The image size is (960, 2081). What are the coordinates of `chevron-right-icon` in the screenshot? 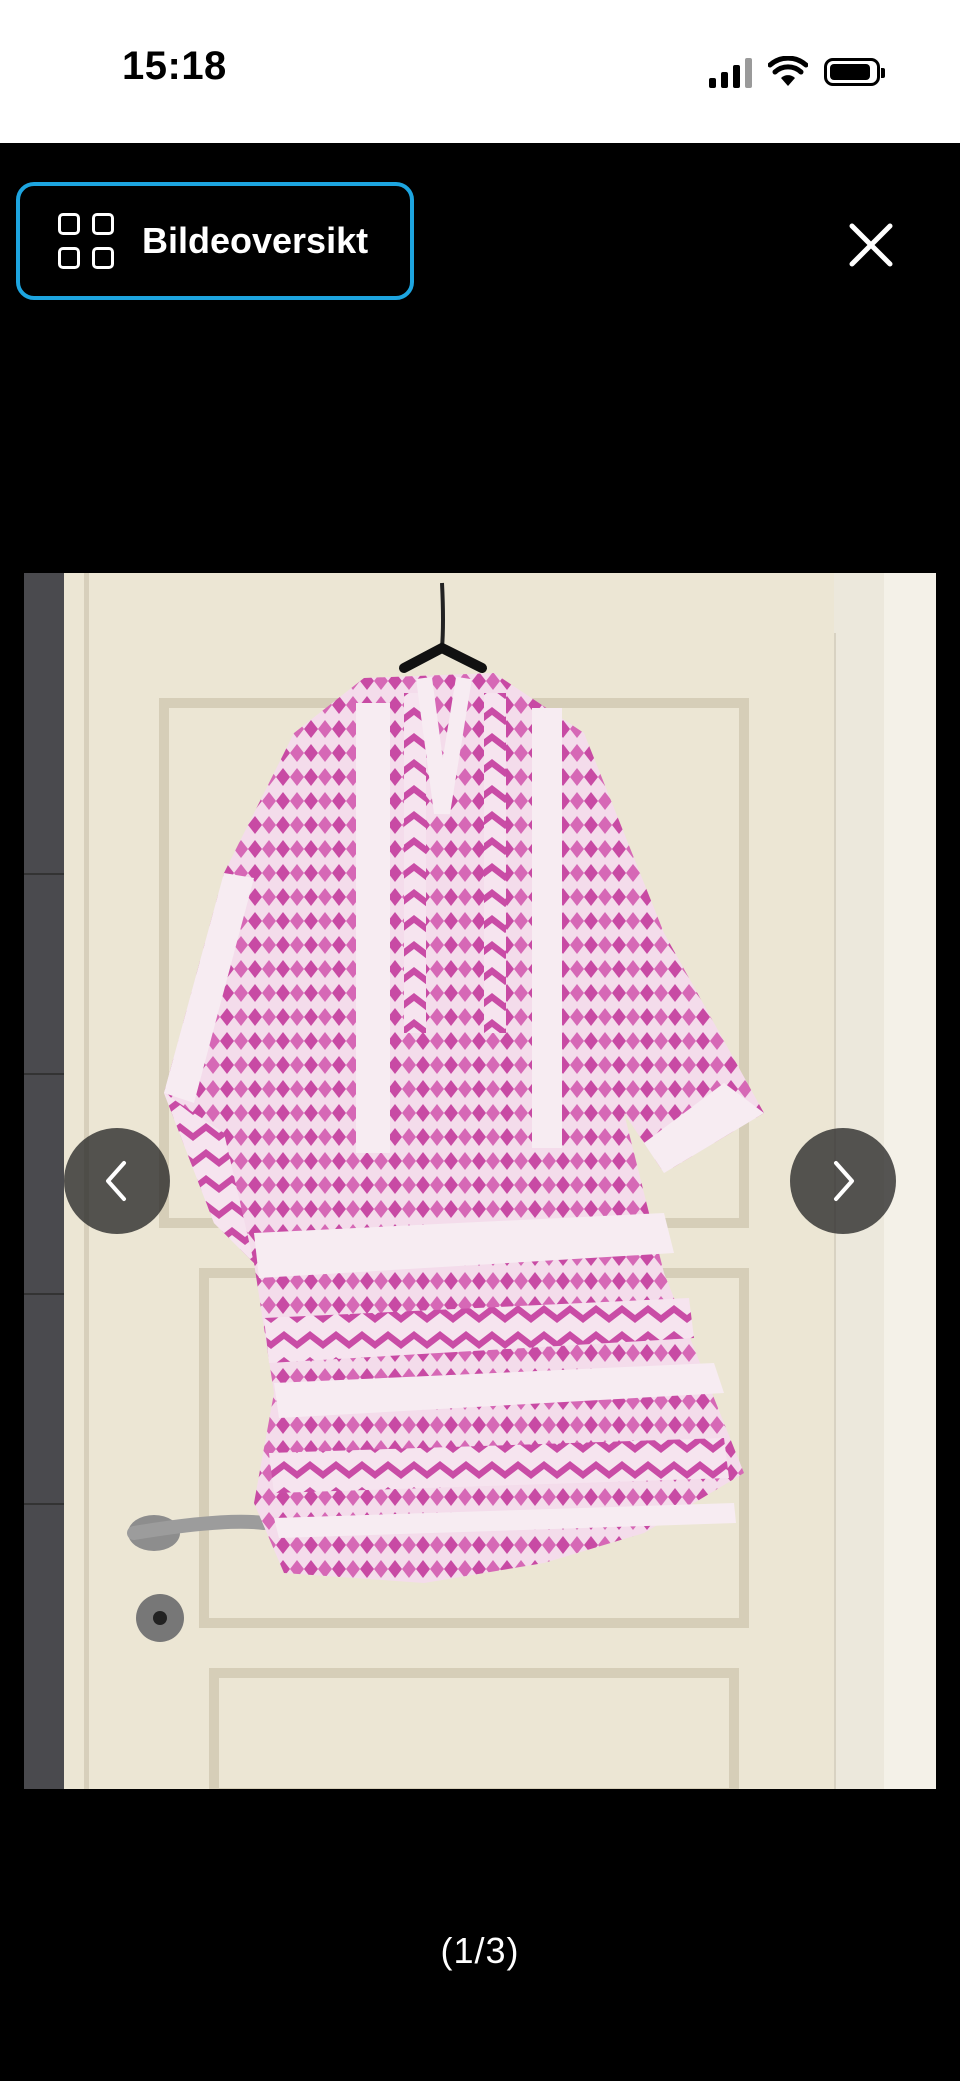 It's located at (844, 1181).